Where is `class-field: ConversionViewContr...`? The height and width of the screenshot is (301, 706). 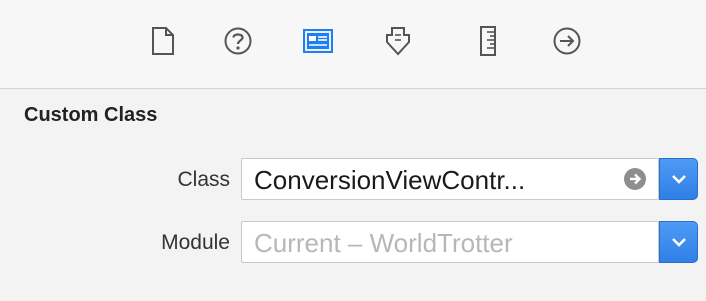
class-field: ConversionViewContr... is located at coordinates (450, 179).